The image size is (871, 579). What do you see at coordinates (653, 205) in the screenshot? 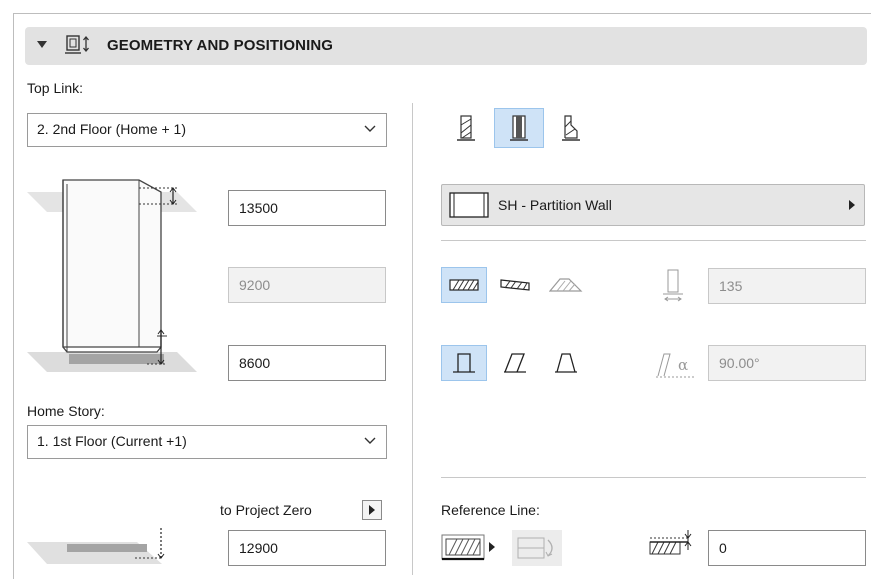
I see `composite-profile-selector: SH - Partition Wall` at bounding box center [653, 205].